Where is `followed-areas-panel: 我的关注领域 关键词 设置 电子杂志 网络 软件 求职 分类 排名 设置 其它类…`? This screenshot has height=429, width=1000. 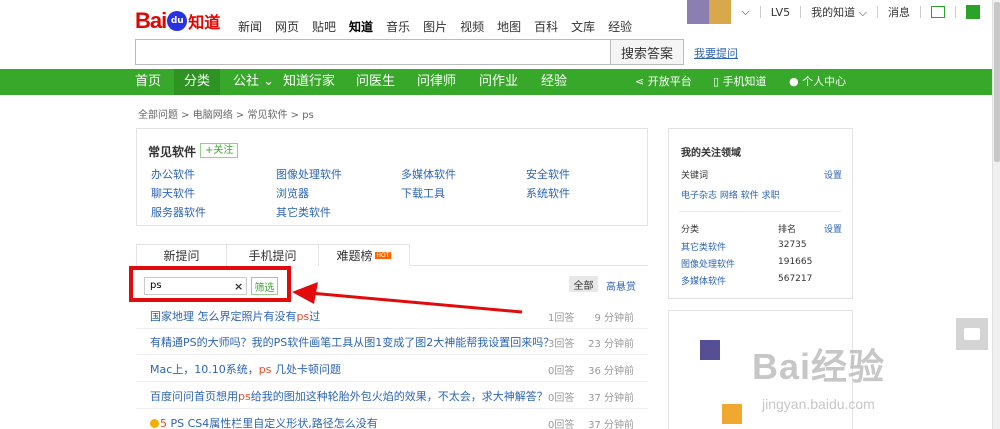
followed-areas-panel: 我的关注领域 关键词 设置 电子杂志 网络 软件 求职 分类 排名 设置 其它类… is located at coordinates (760, 213).